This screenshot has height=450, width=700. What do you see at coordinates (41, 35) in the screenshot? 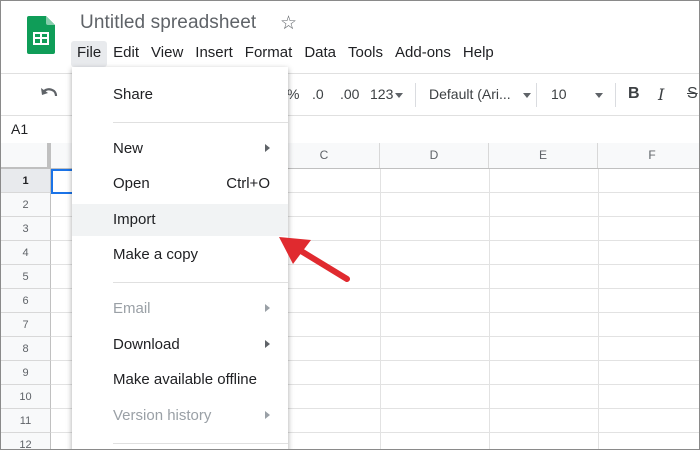
I see `sheets-logo-icon` at bounding box center [41, 35].